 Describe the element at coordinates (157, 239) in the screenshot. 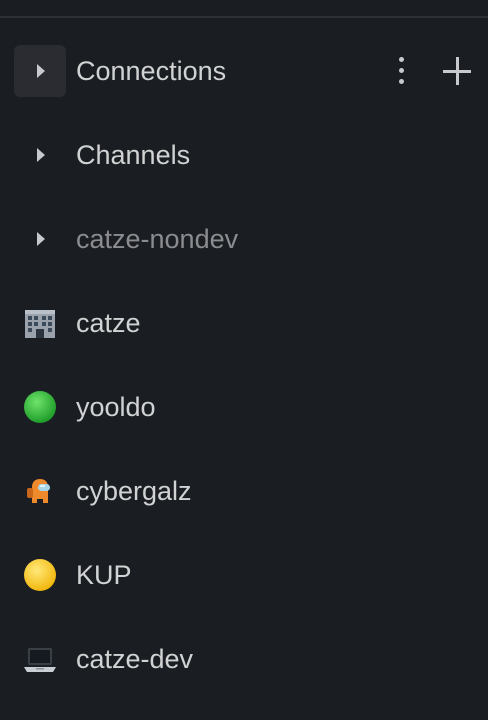

I see `section-label: catze-nondev` at that location.